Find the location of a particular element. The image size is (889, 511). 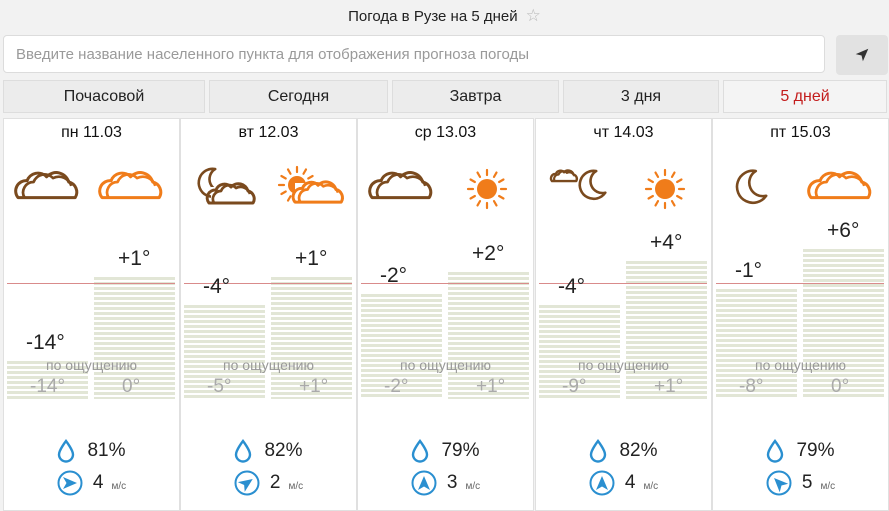

moon-small-cloud-icon is located at coordinates (581, 189).